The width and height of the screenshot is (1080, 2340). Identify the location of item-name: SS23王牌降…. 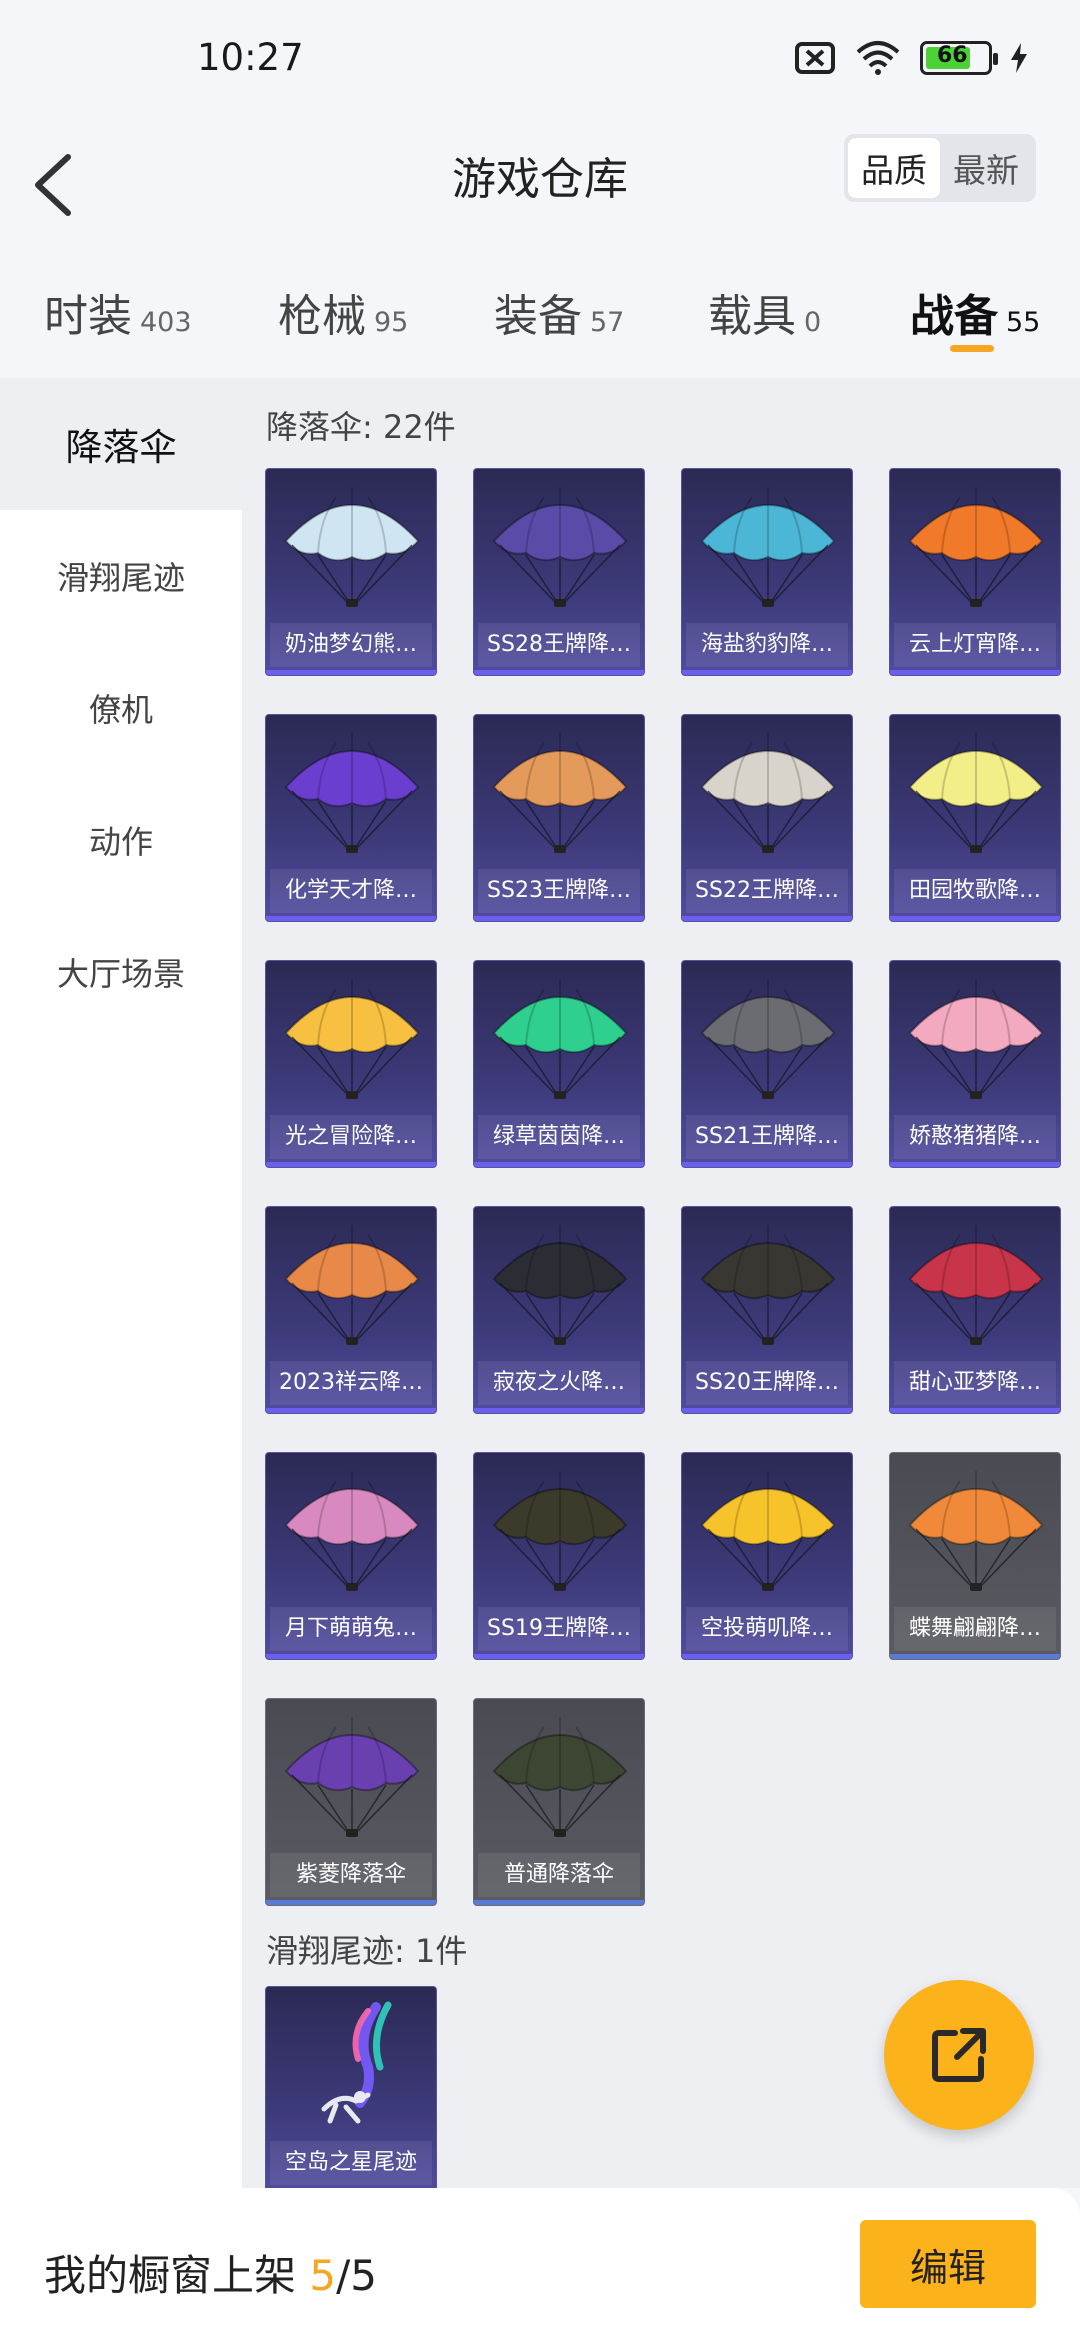
(559, 891).